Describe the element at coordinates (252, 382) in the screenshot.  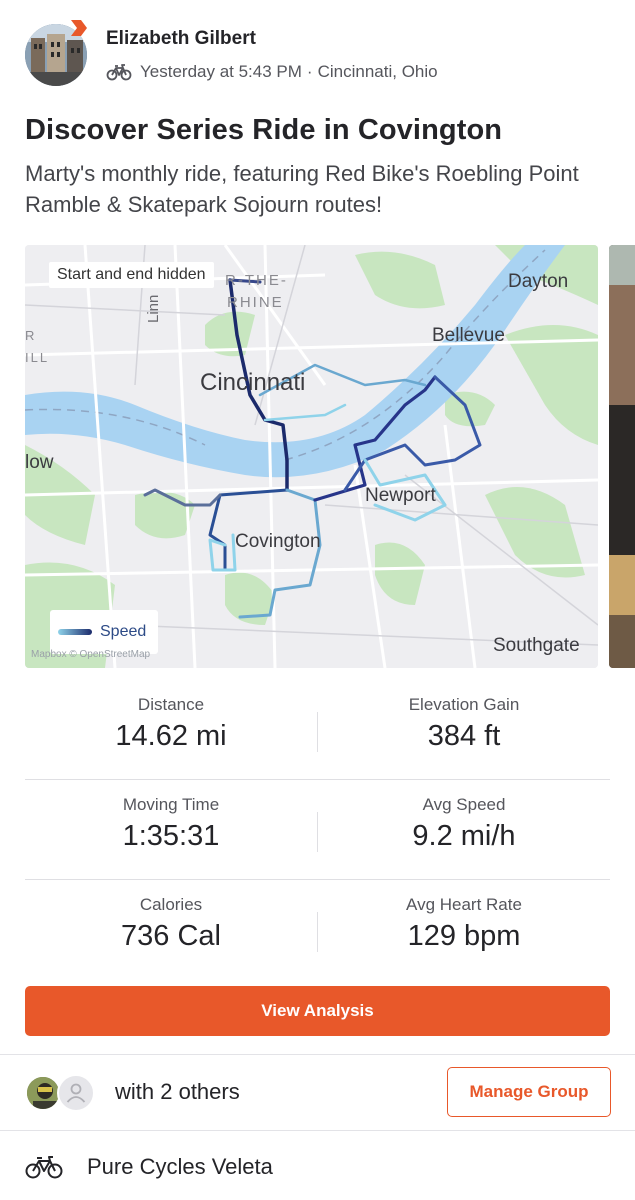
I see `map-label-cincinnati: Cincinnati` at that location.